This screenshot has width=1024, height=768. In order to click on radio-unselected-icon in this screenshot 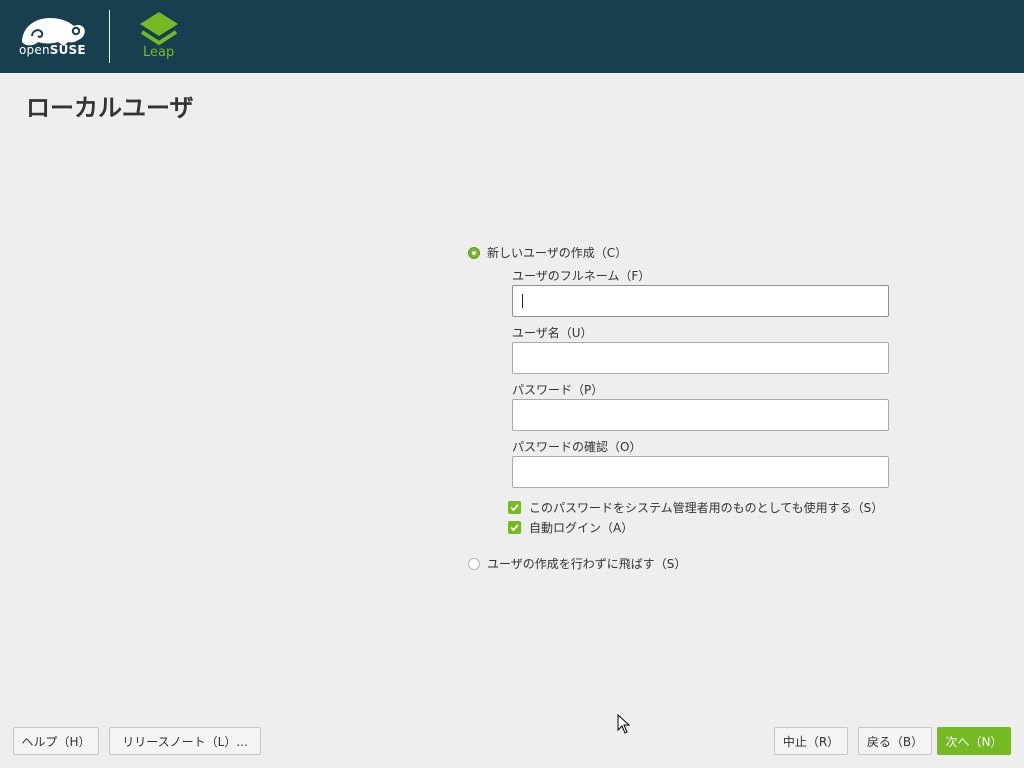, I will do `click(474, 563)`.